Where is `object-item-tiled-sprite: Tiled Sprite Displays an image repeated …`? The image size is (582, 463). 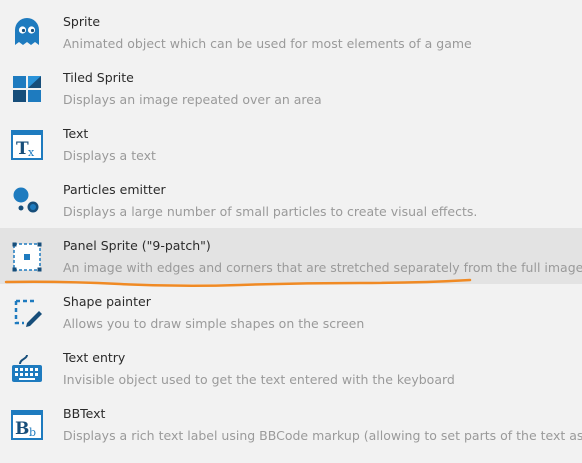 object-item-tiled-sprite: Tiled Sprite Displays an image repeated … is located at coordinates (291, 88).